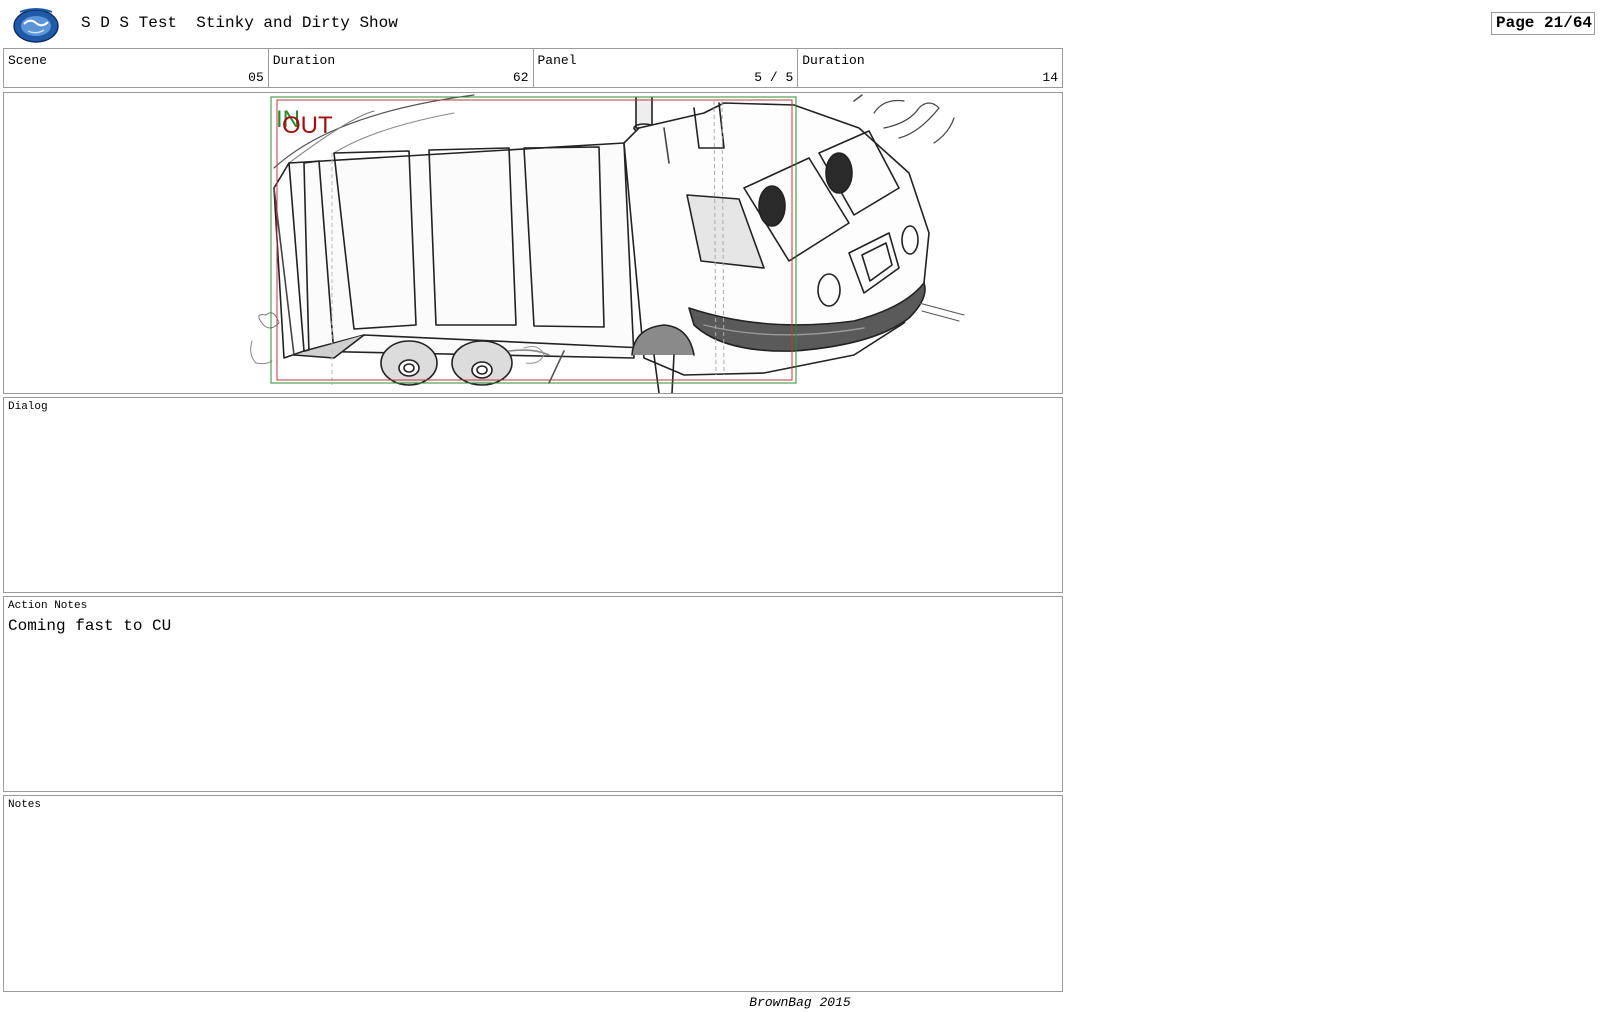 Image resolution: width=1600 pixels, height=1012 pixels. What do you see at coordinates (401, 68) in the screenshot?
I see `scene-duration-cell: Duration 62` at bounding box center [401, 68].